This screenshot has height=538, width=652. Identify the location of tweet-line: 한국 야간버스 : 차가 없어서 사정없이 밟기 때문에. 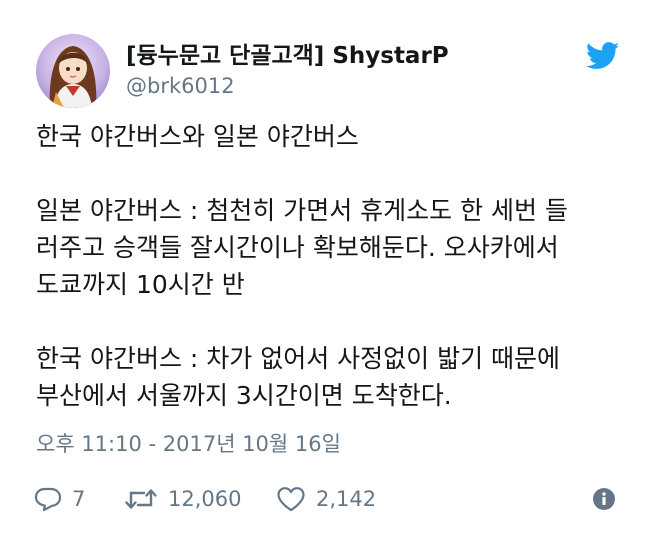
(298, 358).